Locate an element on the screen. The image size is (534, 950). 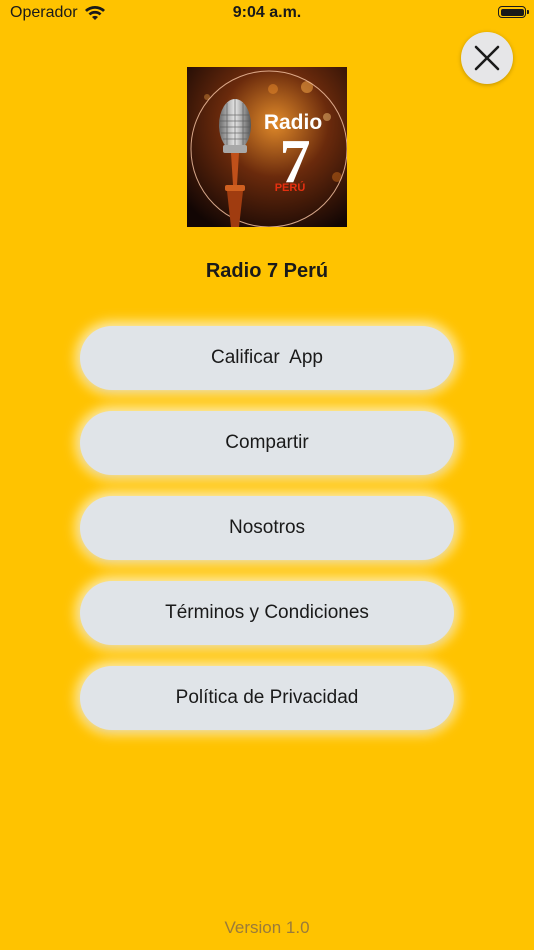
battery-level is located at coordinates (512, 12).